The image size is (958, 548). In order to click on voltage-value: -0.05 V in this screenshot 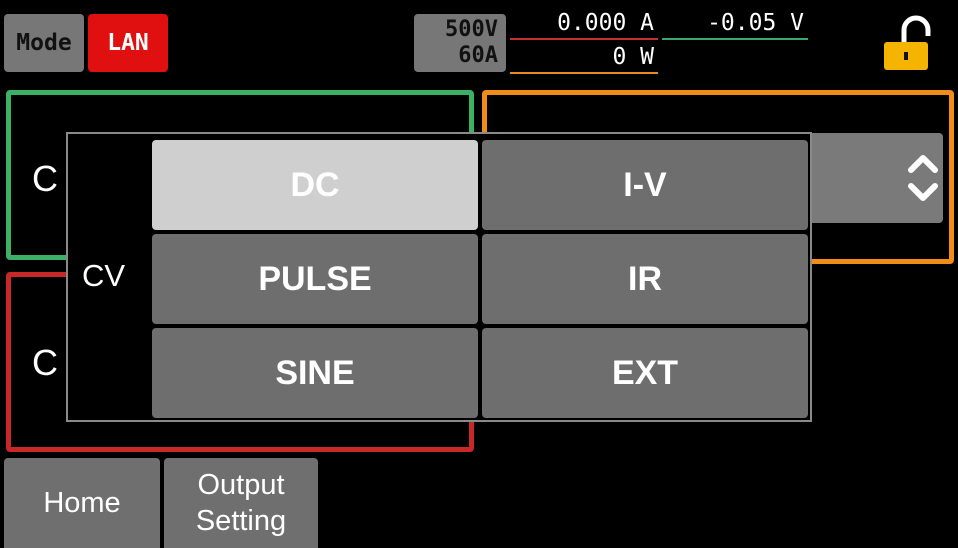, I will do `click(755, 23)`.